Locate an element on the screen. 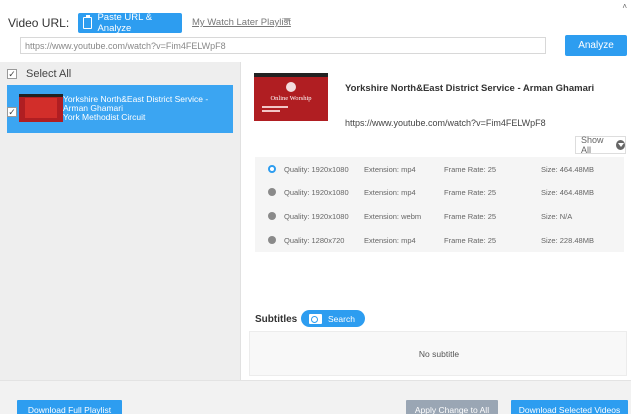  playlist-item-checkbox: ✓ is located at coordinates (12, 112).